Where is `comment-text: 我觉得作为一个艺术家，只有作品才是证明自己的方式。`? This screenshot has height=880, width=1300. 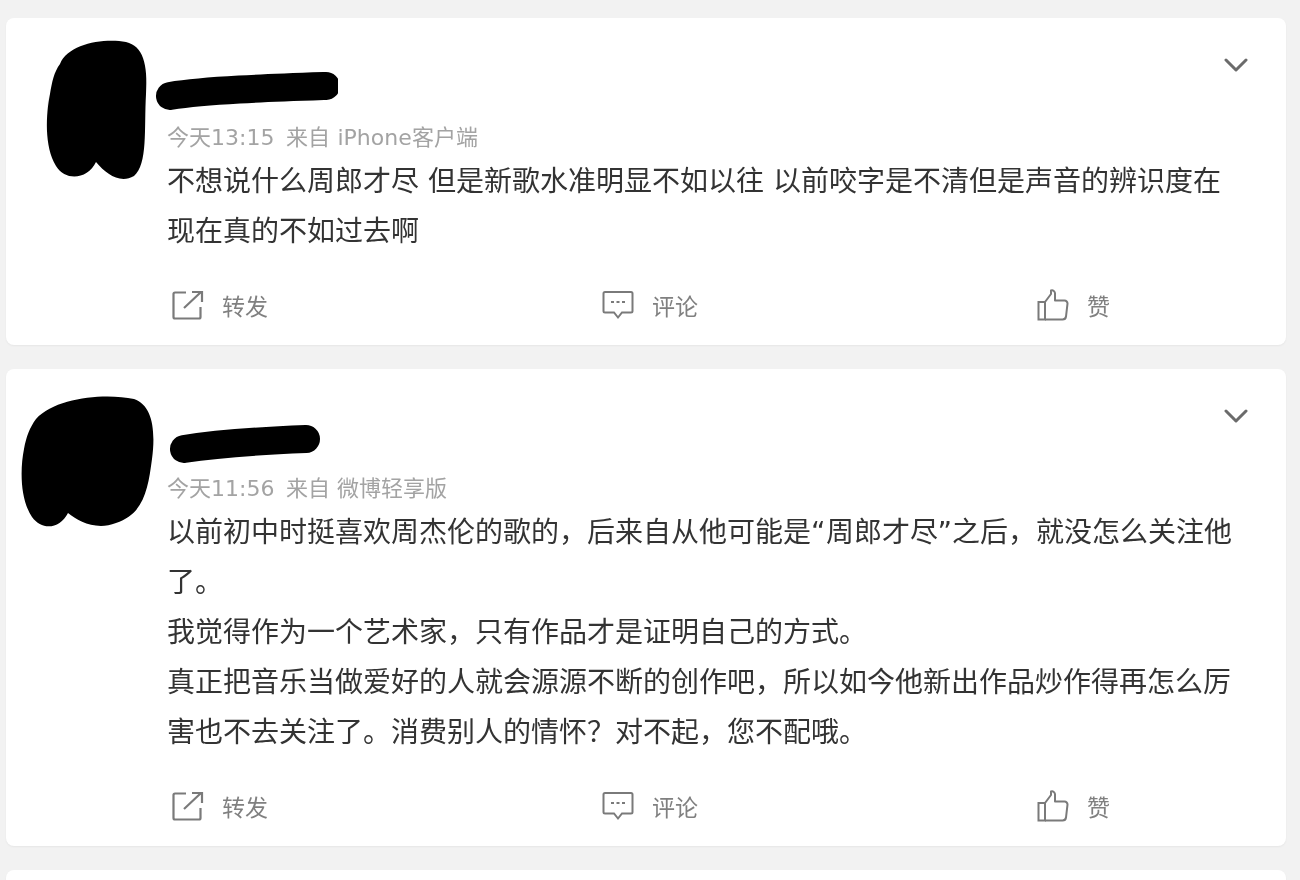
comment-text: 我觉得作为一个艺术家，只有作品才是证明自己的方式。 is located at coordinates (517, 633).